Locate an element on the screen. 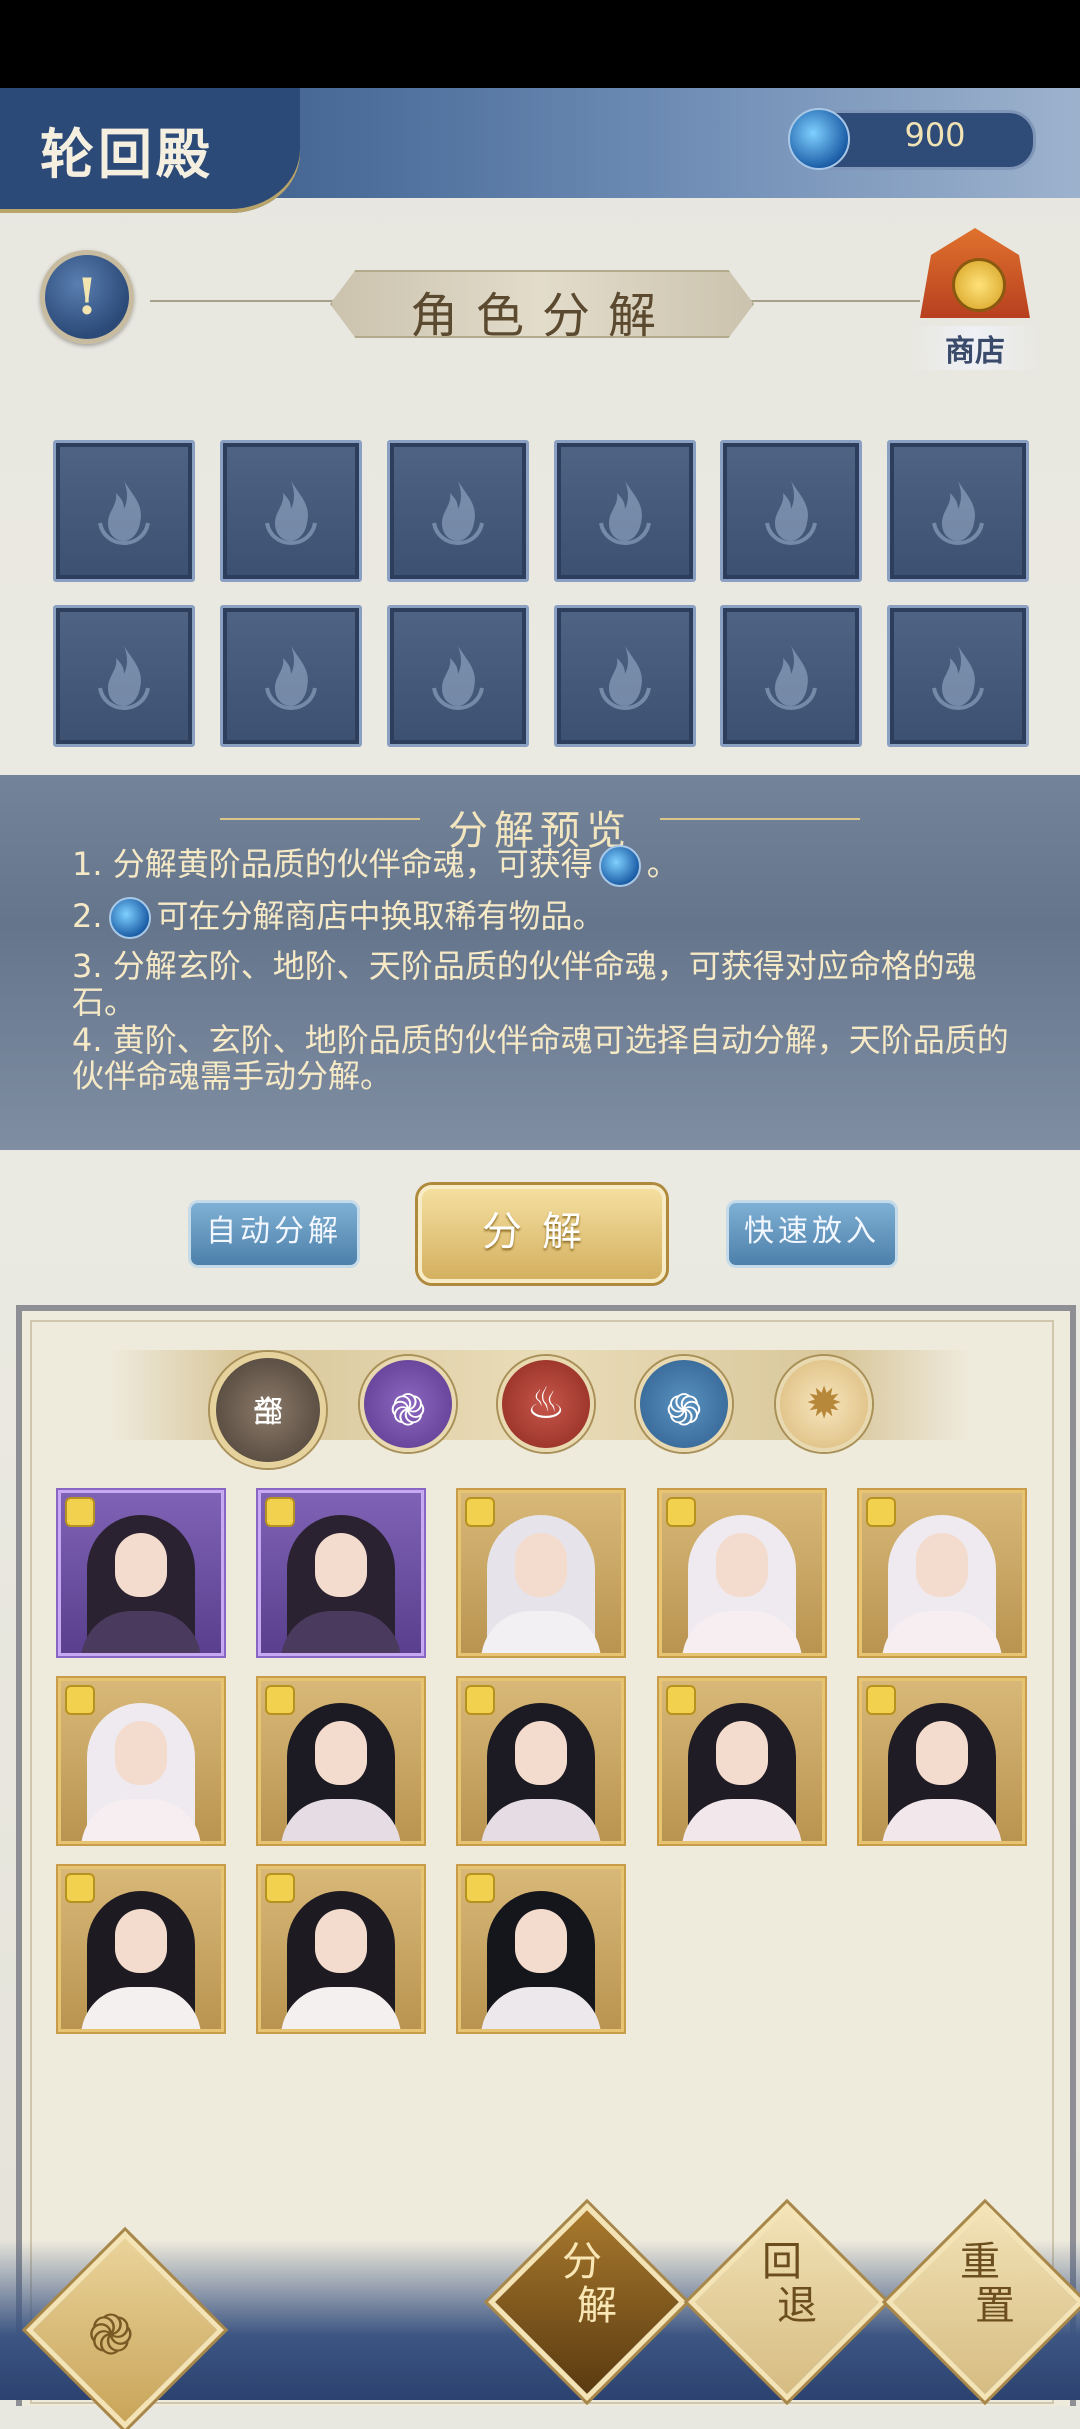 The image size is (1080, 2429). auto-decompose-button: 自动分解 is located at coordinates (274, 1234).